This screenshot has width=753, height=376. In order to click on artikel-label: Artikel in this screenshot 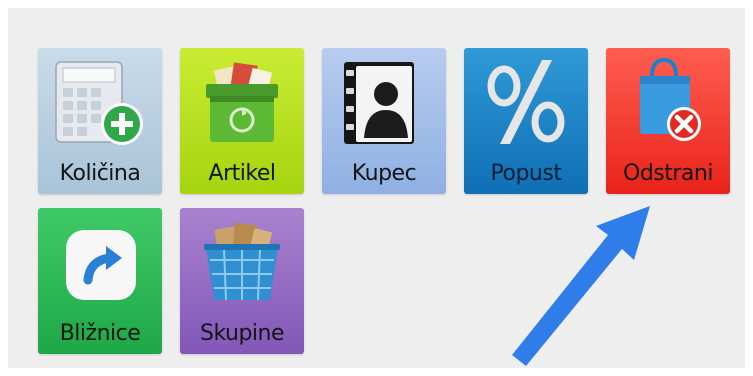, I will do `click(242, 173)`.